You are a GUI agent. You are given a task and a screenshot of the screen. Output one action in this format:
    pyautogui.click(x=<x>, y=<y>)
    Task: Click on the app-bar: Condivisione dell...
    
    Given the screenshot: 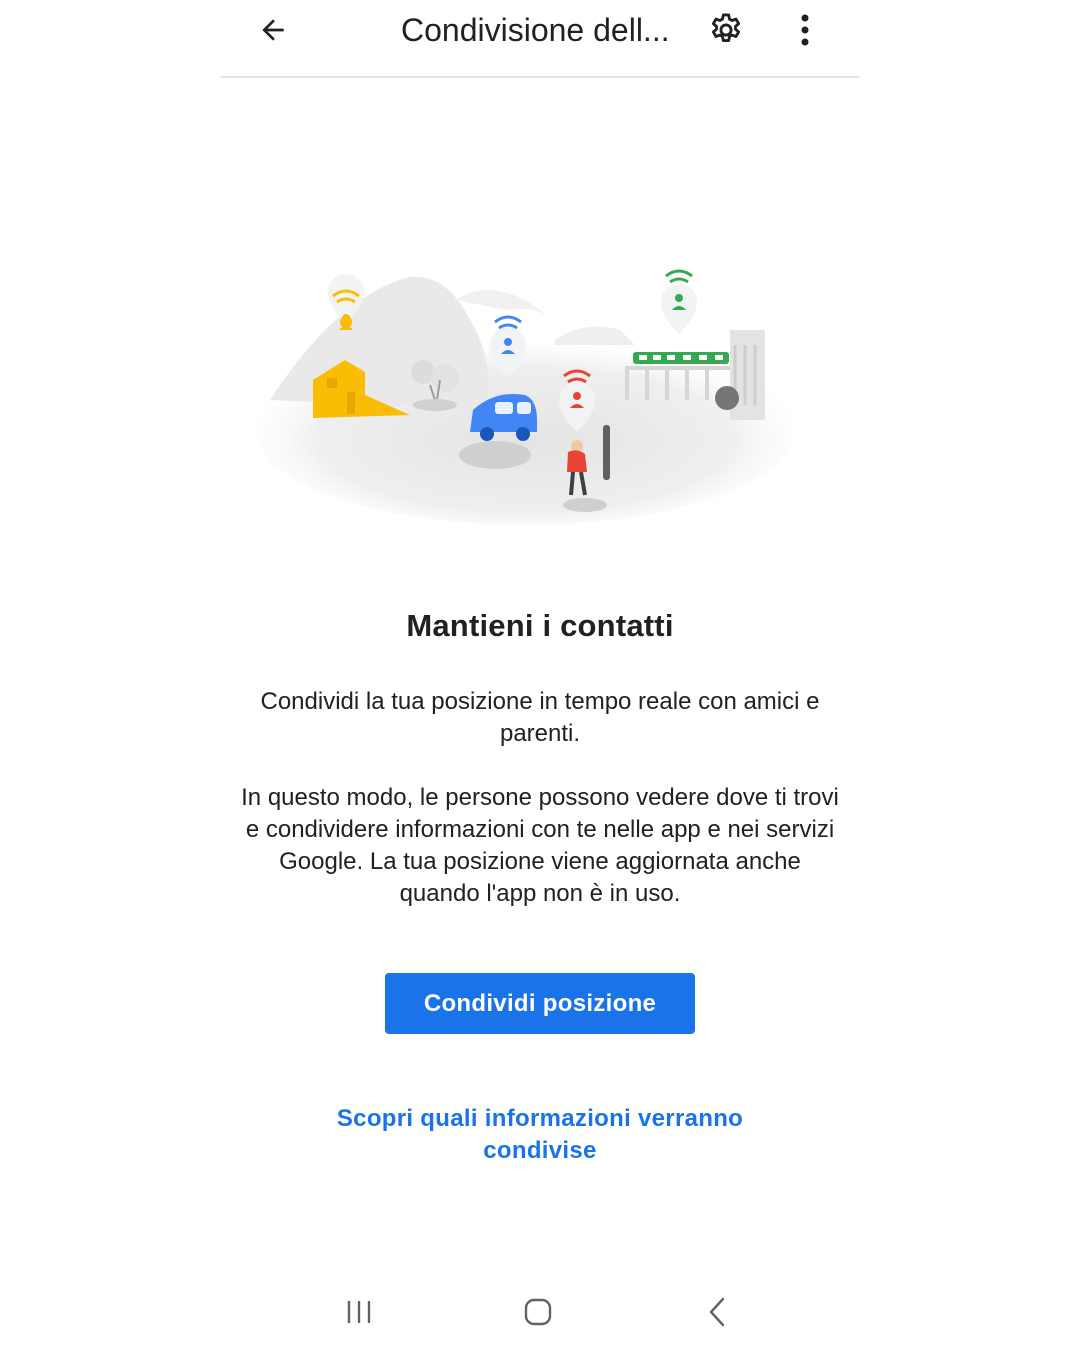 What is the action you would take?
    pyautogui.click(x=540, y=39)
    